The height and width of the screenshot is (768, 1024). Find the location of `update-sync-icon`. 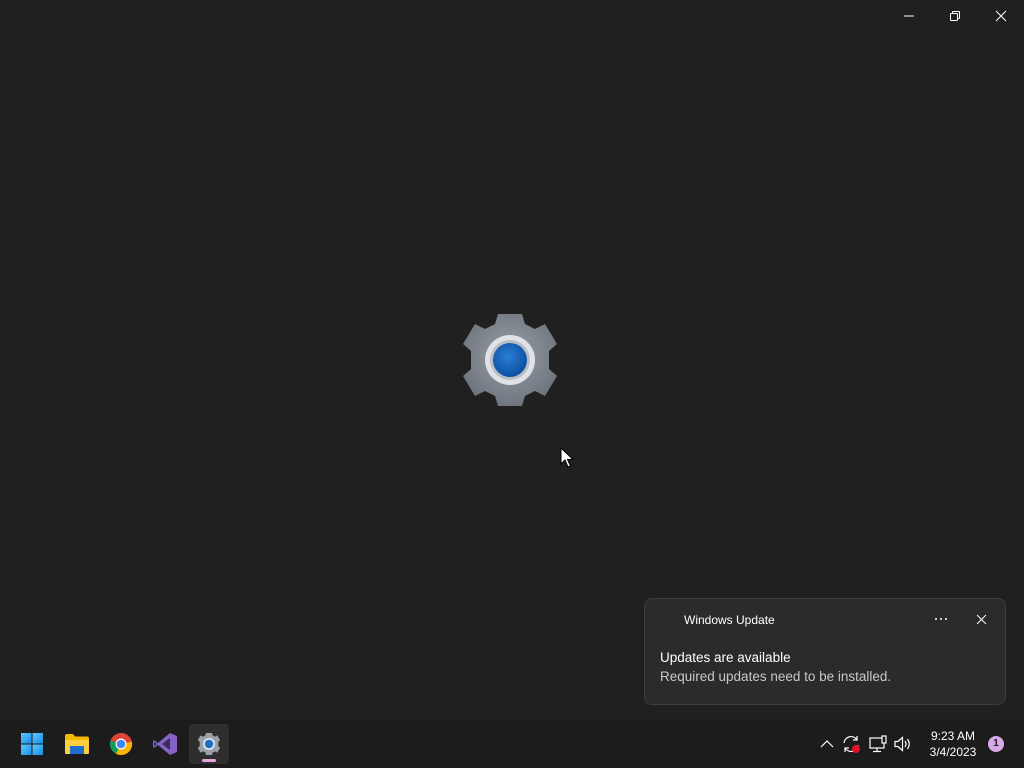

update-sync-icon is located at coordinates (851, 744).